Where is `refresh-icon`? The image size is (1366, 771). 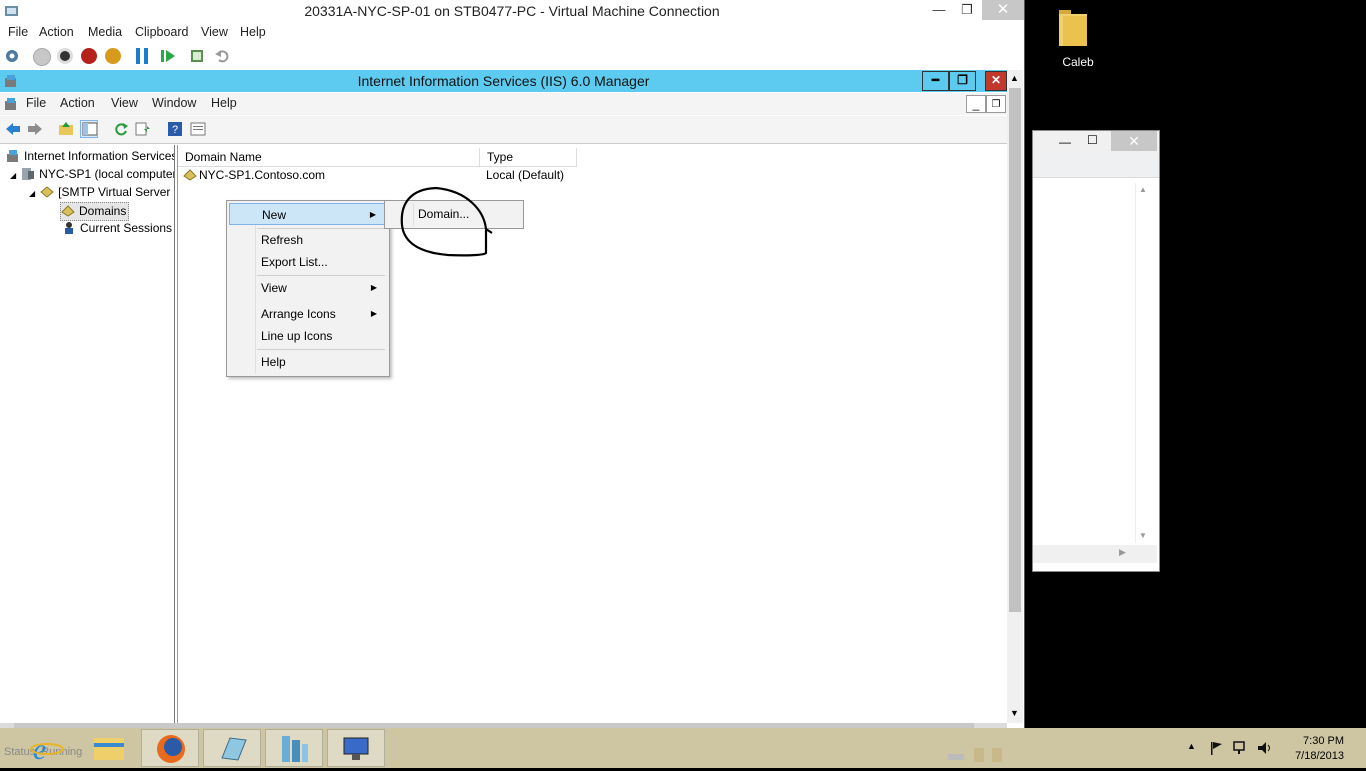
refresh-icon is located at coordinates (121, 129).